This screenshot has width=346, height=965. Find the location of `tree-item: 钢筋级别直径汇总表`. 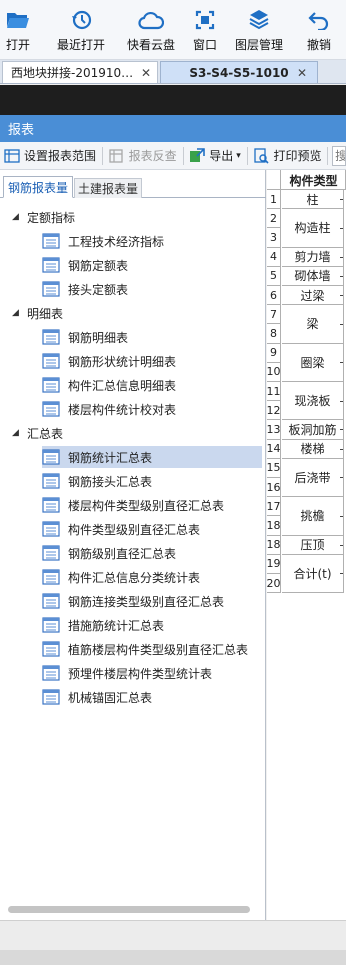

tree-item: 钢筋级别直径汇总表 is located at coordinates (109, 553).